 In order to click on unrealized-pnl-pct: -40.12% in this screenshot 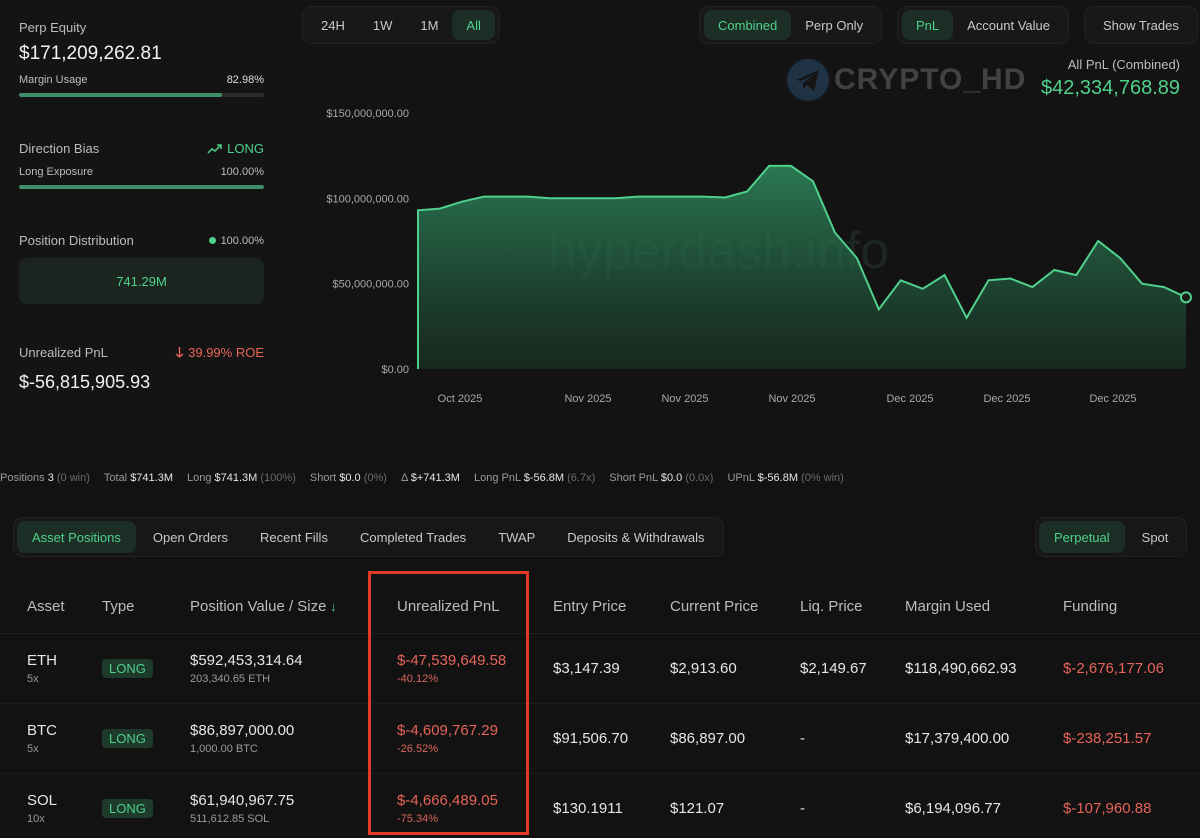, I will do `click(417, 679)`.